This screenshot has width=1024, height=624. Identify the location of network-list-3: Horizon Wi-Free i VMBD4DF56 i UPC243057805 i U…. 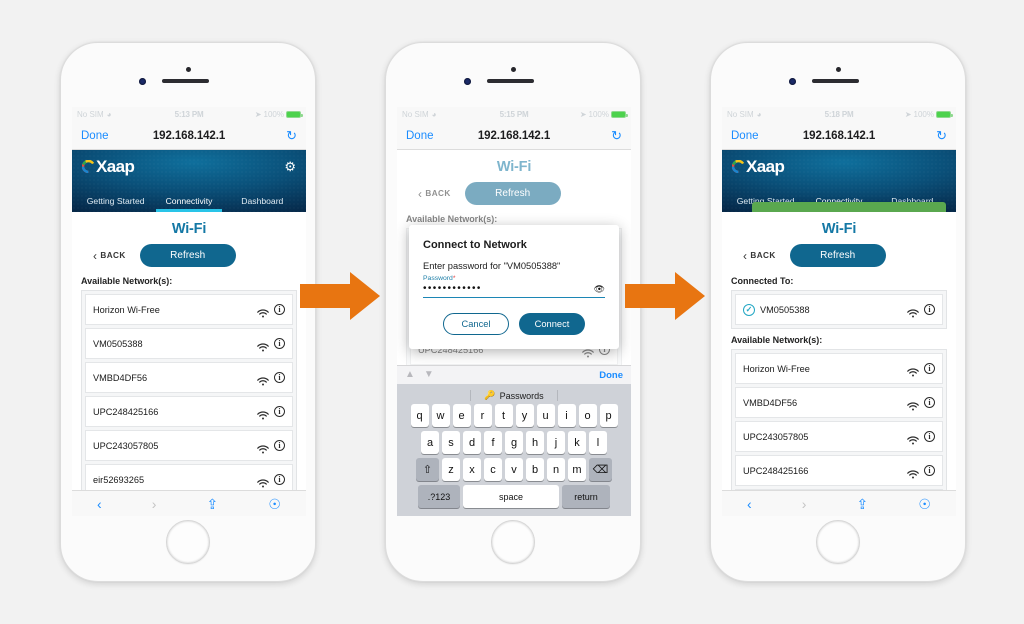
(839, 419).